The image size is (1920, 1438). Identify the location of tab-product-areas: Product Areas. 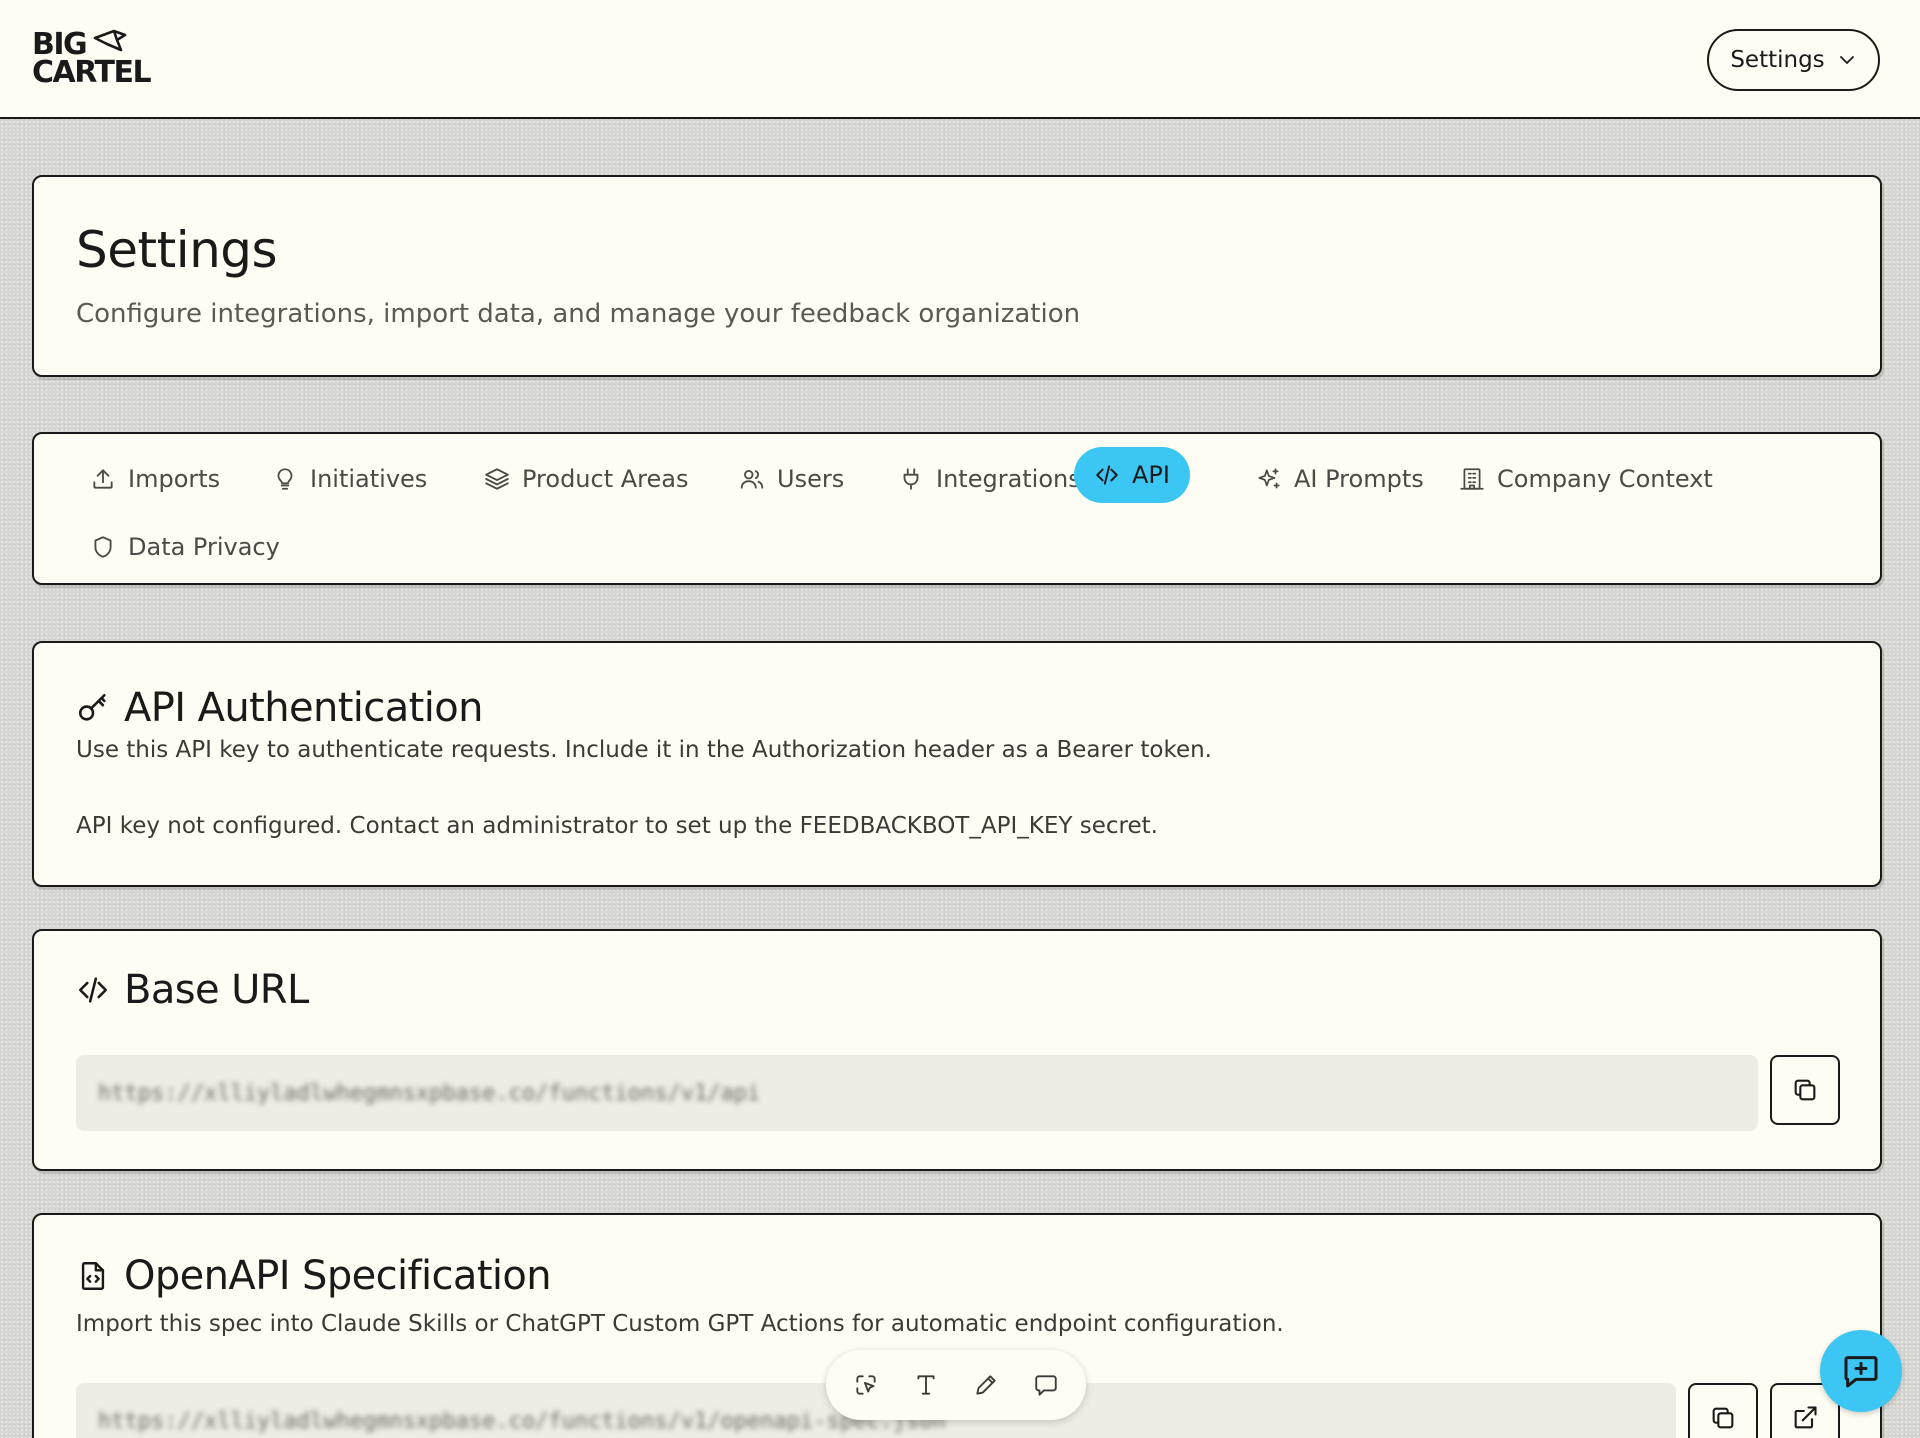
(586, 479).